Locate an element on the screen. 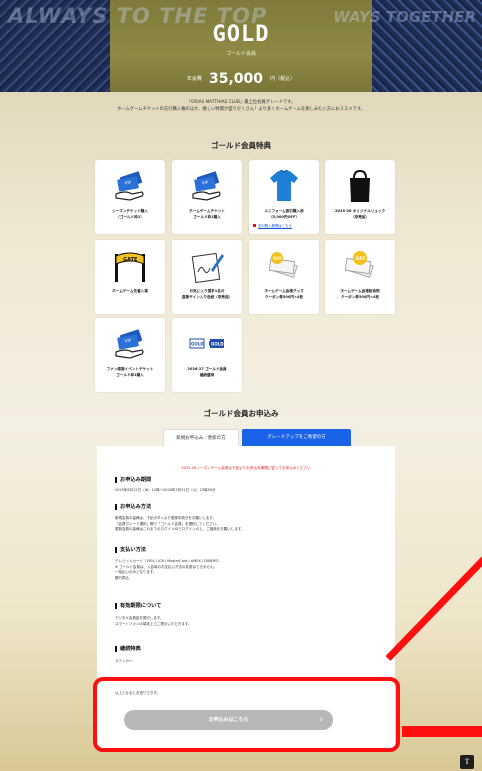 Image resolution: width=482 pixels, height=771 pixels. benefit-label: シーズンチケット購入 （ゴールド枠1） is located at coordinates (130, 214).